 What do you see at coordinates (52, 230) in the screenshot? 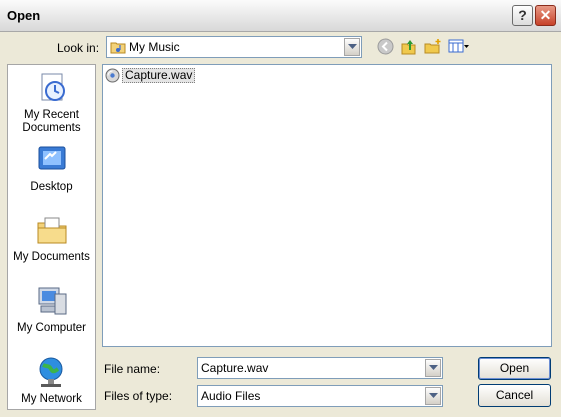
I see `my-documents-icon` at bounding box center [52, 230].